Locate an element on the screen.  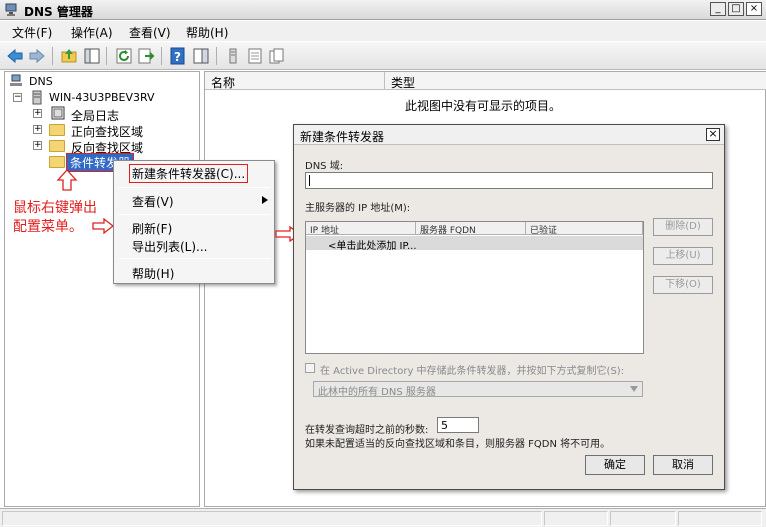
annotation-up-arrow-icon is located at coordinates (67, 180).